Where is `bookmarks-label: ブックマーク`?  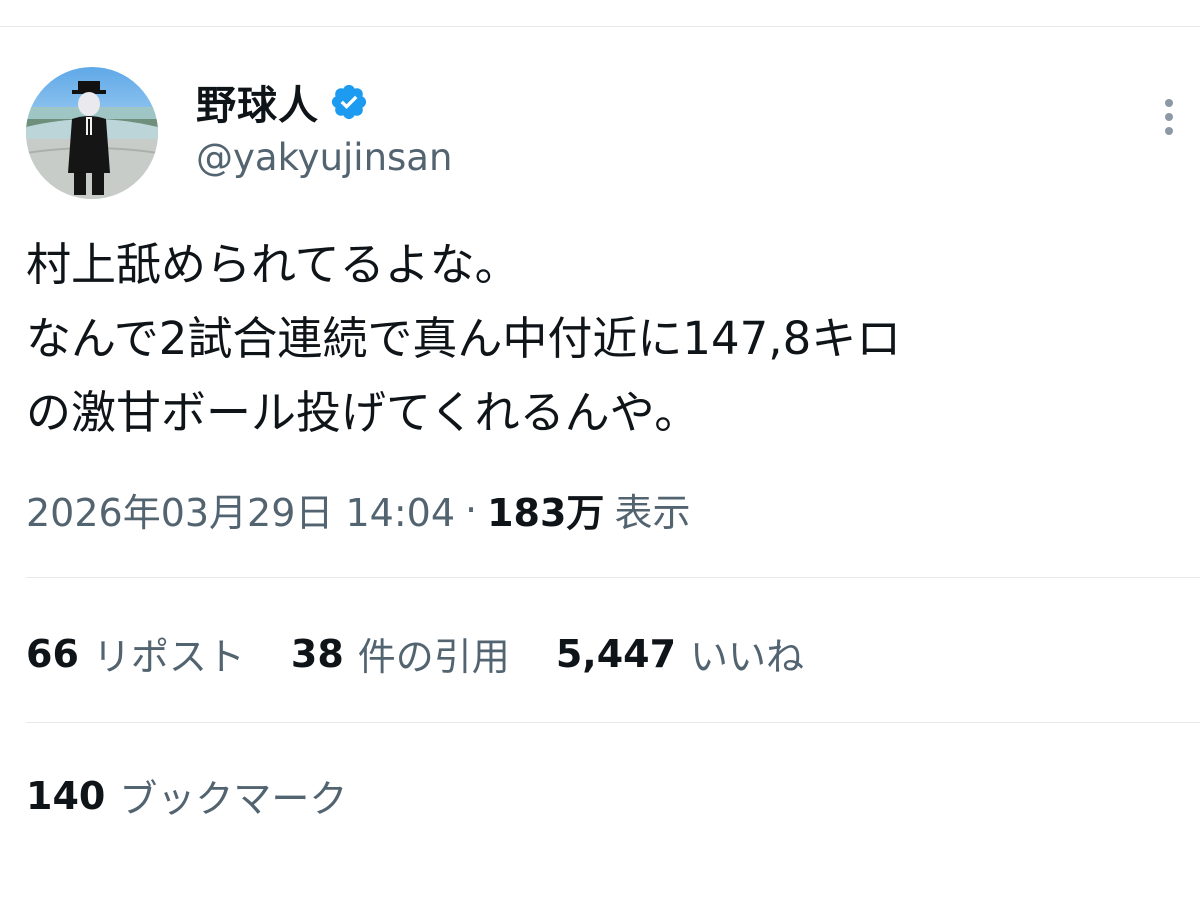 bookmarks-label: ブックマーク is located at coordinates (233, 799).